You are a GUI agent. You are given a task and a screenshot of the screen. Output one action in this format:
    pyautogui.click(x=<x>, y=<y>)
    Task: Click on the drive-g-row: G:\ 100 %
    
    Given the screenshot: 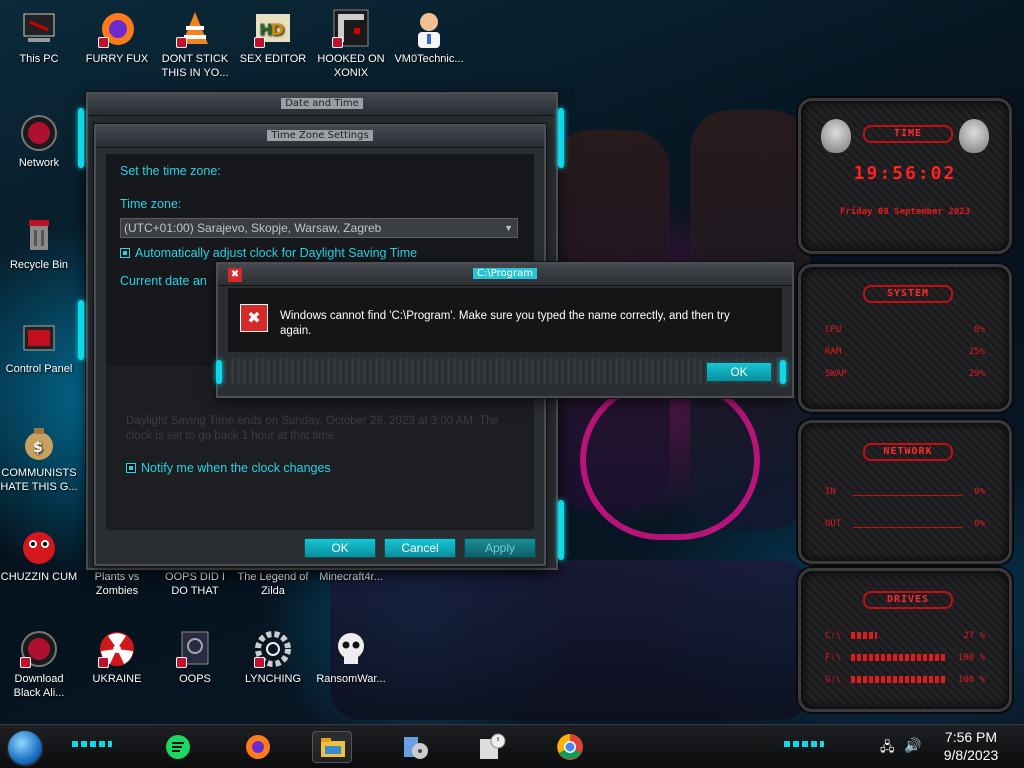 What is the action you would take?
    pyautogui.click(x=905, y=680)
    